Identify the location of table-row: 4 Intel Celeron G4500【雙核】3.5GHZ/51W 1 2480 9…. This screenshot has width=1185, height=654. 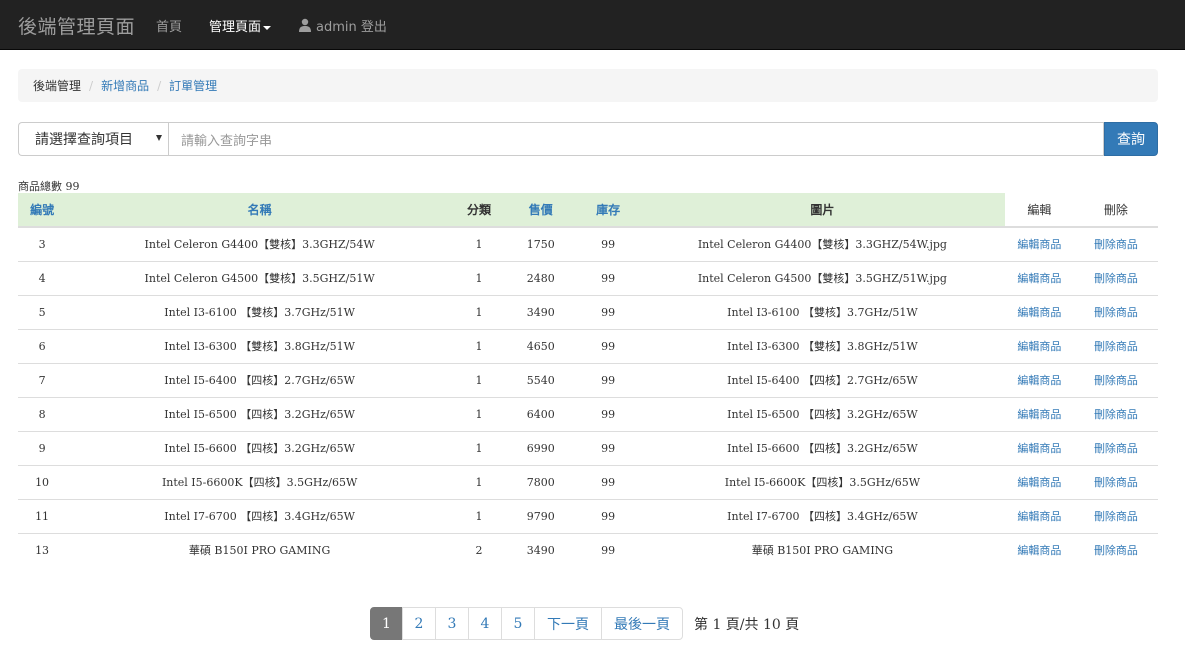
(588, 277).